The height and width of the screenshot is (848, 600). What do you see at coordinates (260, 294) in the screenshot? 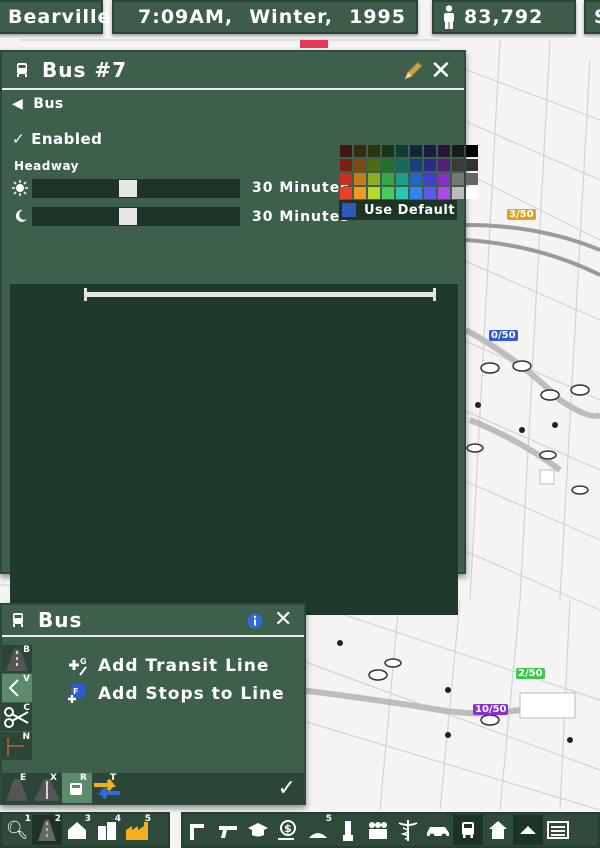
I see `graph-range-bar` at bounding box center [260, 294].